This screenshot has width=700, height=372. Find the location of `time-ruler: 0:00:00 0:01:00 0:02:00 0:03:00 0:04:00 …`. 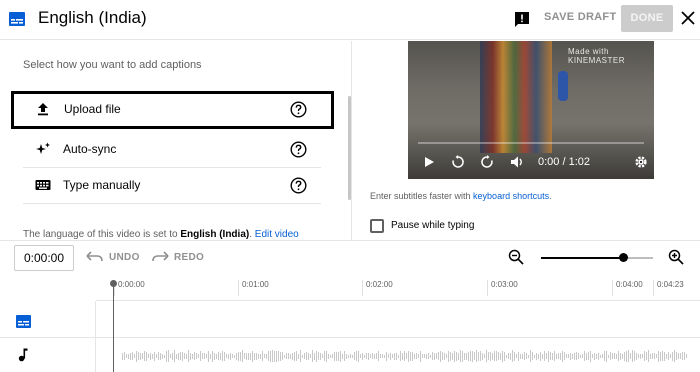

time-ruler: 0:00:00 0:01:00 0:02:00 0:03:00 0:04:00 … is located at coordinates (398, 288).